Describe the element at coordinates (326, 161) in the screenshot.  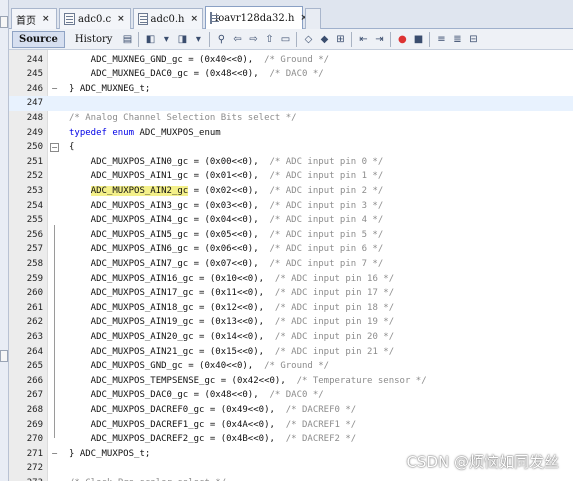
I see `comment-token: /* ADC input pin 0 */` at that location.